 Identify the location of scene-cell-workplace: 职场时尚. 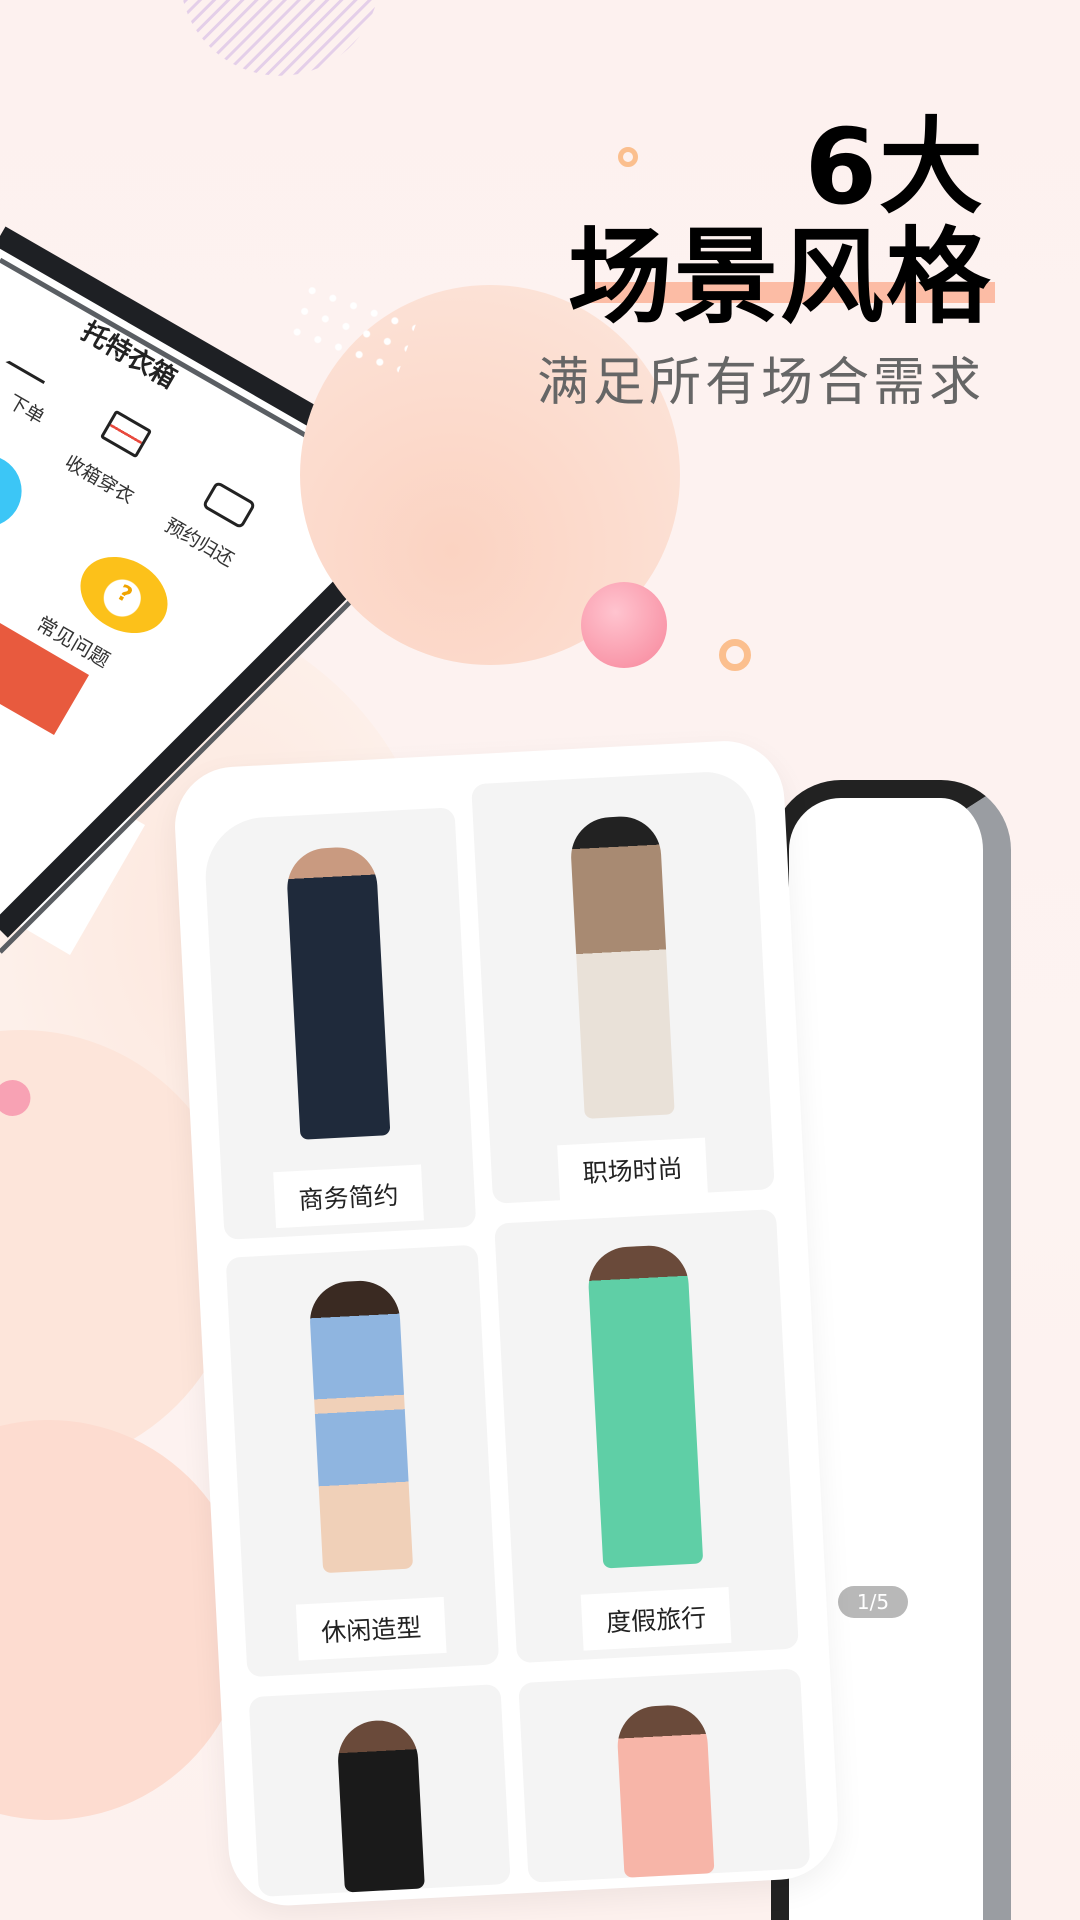
(623, 986).